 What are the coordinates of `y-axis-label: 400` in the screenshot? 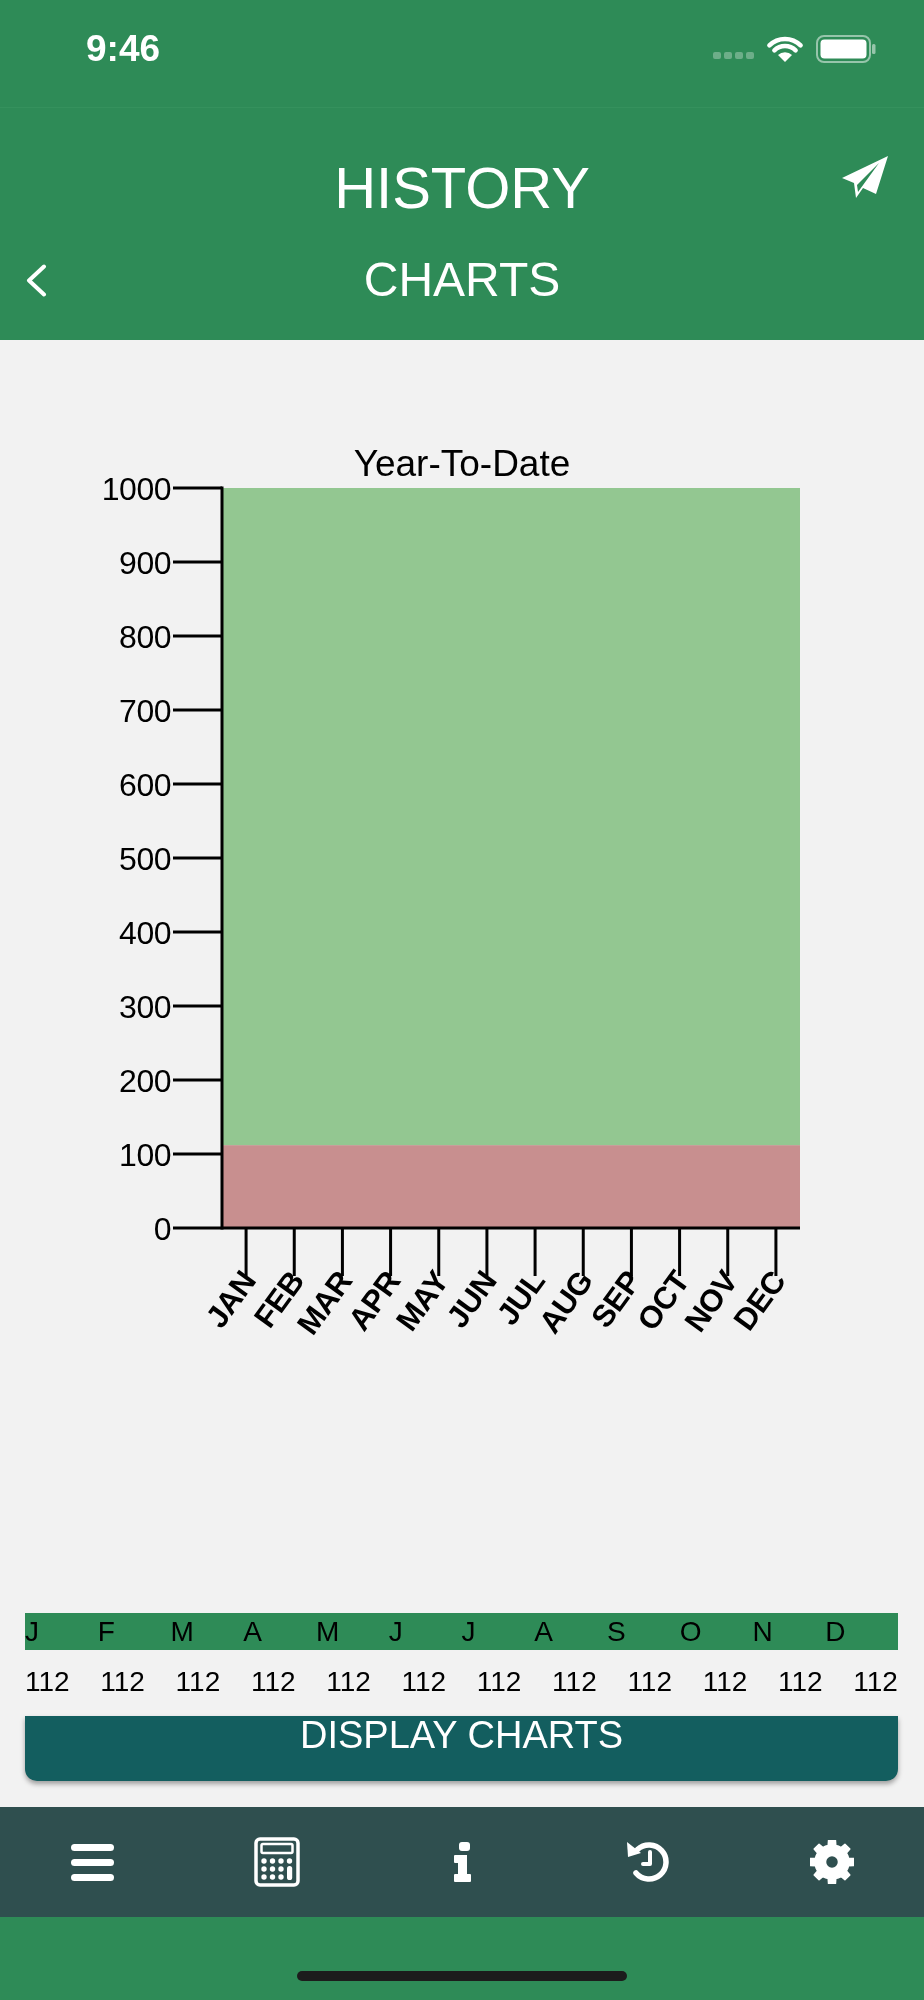 It's located at (145, 932).